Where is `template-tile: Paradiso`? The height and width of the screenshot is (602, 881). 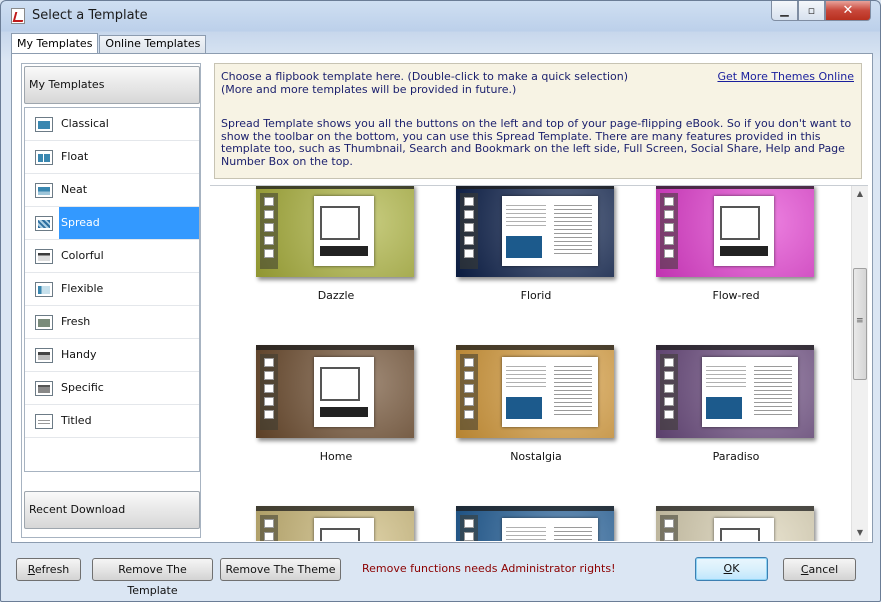 template-tile: Paradiso is located at coordinates (736, 404).